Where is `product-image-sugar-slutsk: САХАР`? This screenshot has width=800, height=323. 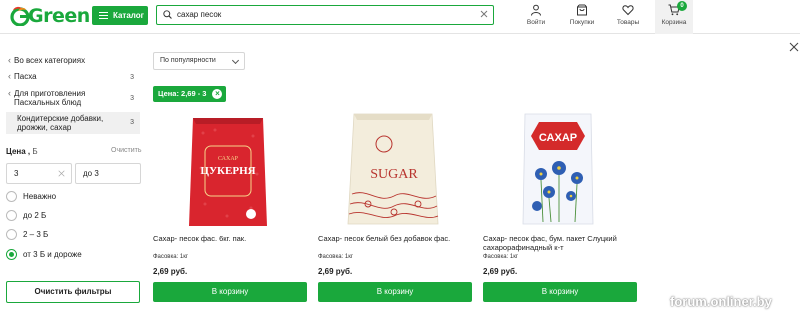
product-image-sugar-slutsk: САХАР is located at coordinates (558, 168).